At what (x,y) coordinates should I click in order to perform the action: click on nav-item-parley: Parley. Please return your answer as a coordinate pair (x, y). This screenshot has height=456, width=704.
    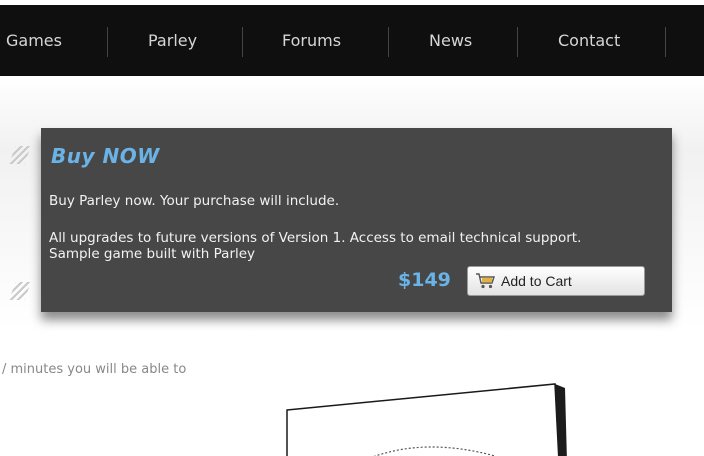
    Looking at the image, I should click on (172, 40).